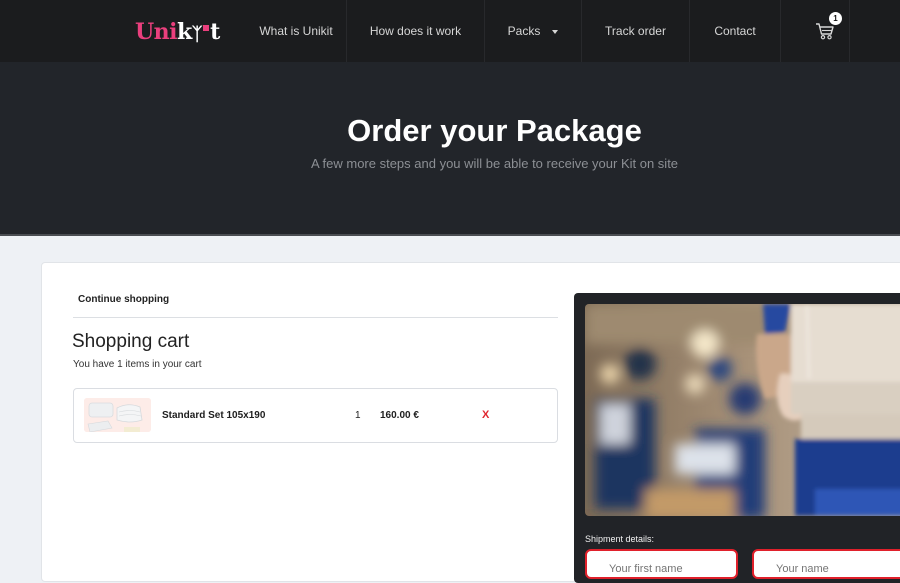 Image resolution: width=900 pixels, height=583 pixels. What do you see at coordinates (117, 415) in the screenshot?
I see `bedding-set-image` at bounding box center [117, 415].